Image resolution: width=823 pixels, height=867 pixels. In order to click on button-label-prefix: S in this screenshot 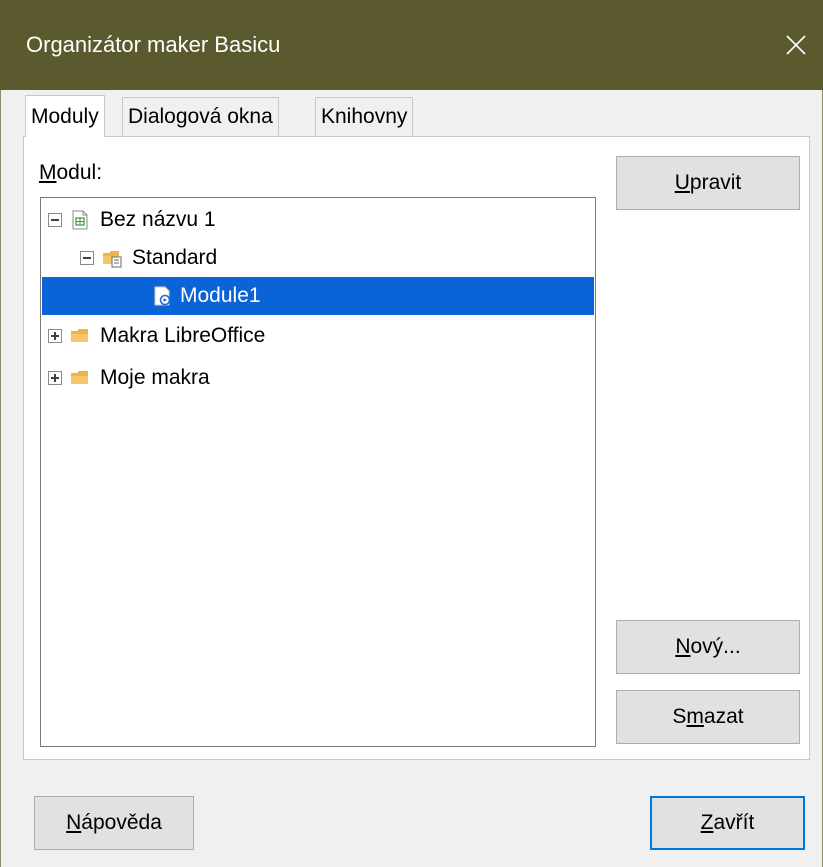, I will do `click(679, 716)`.